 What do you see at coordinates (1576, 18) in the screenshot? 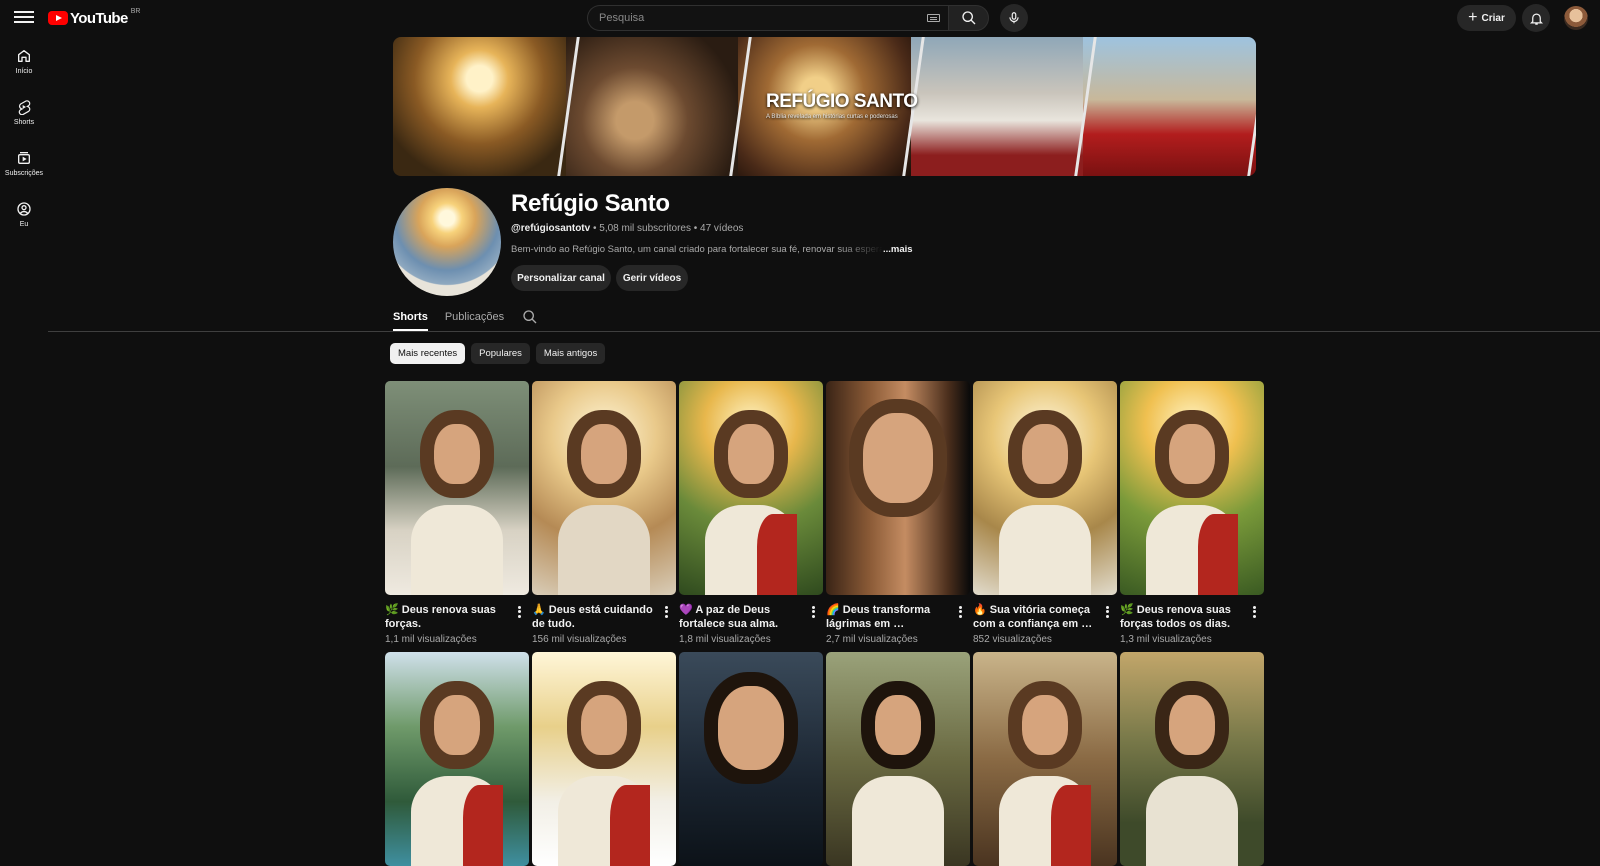
I see `user-avatar` at bounding box center [1576, 18].